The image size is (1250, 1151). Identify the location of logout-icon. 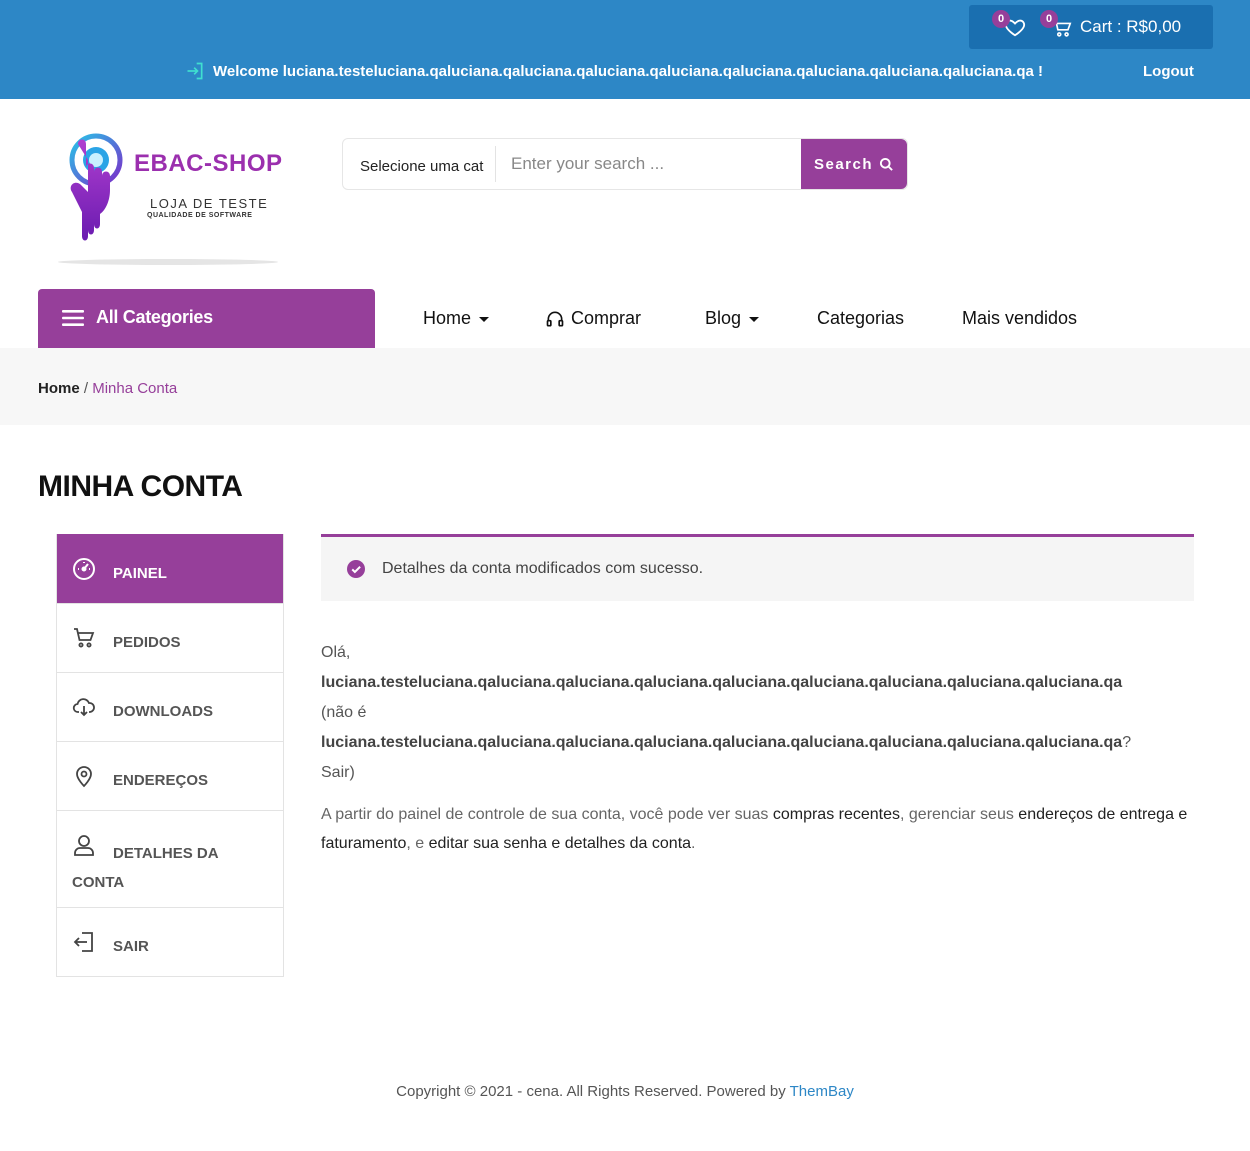
(83, 942).